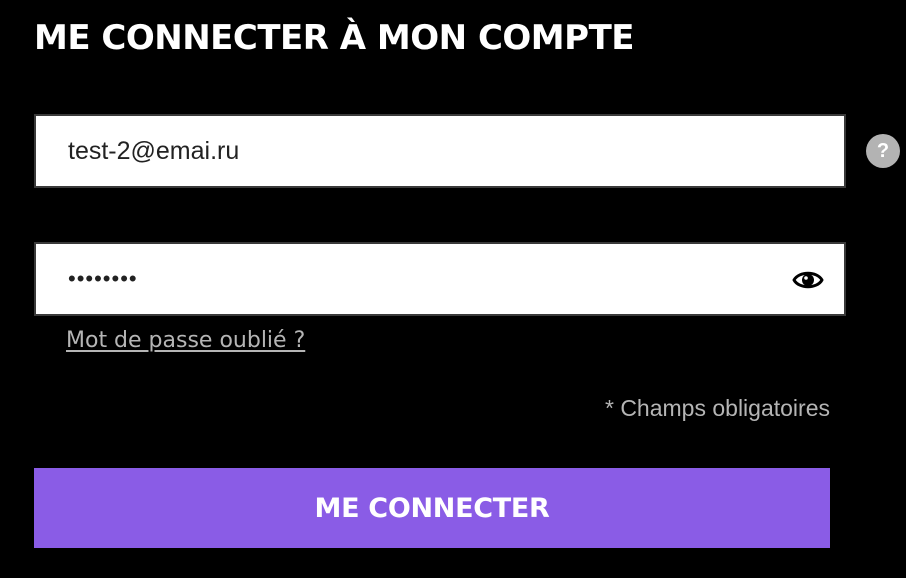 The image size is (906, 578). I want to click on email-field-container, so click(440, 151).